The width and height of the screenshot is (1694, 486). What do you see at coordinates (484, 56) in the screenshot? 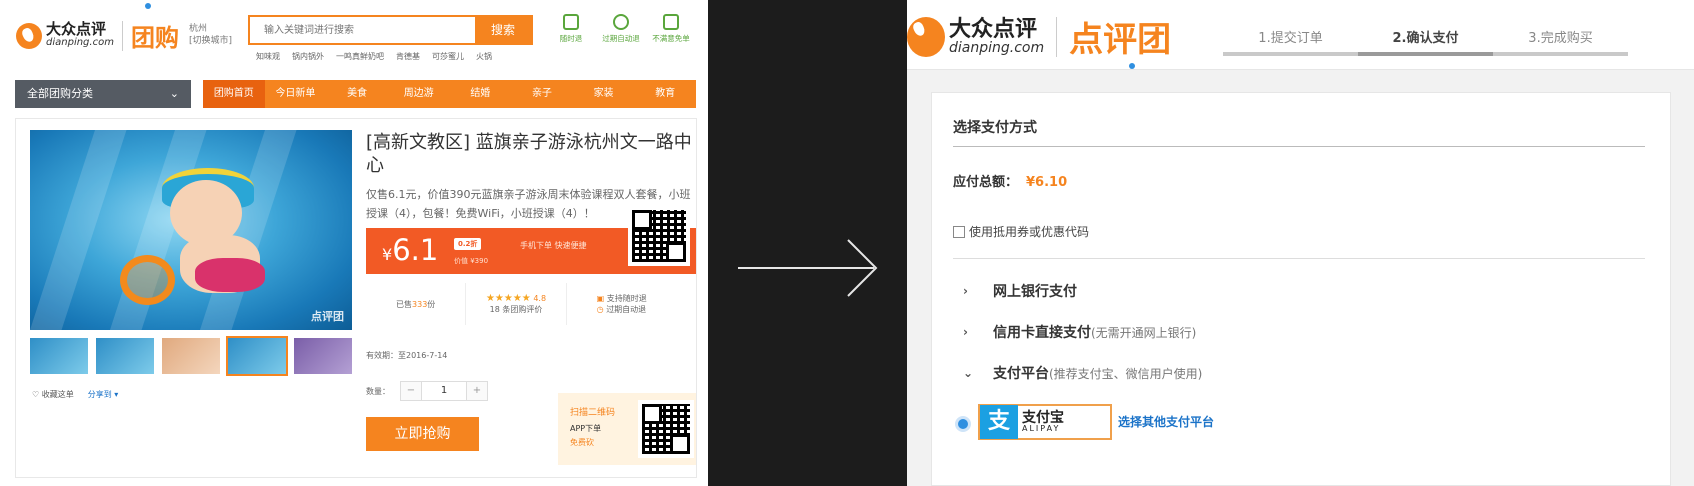
I see `hot-word: 火锅` at bounding box center [484, 56].